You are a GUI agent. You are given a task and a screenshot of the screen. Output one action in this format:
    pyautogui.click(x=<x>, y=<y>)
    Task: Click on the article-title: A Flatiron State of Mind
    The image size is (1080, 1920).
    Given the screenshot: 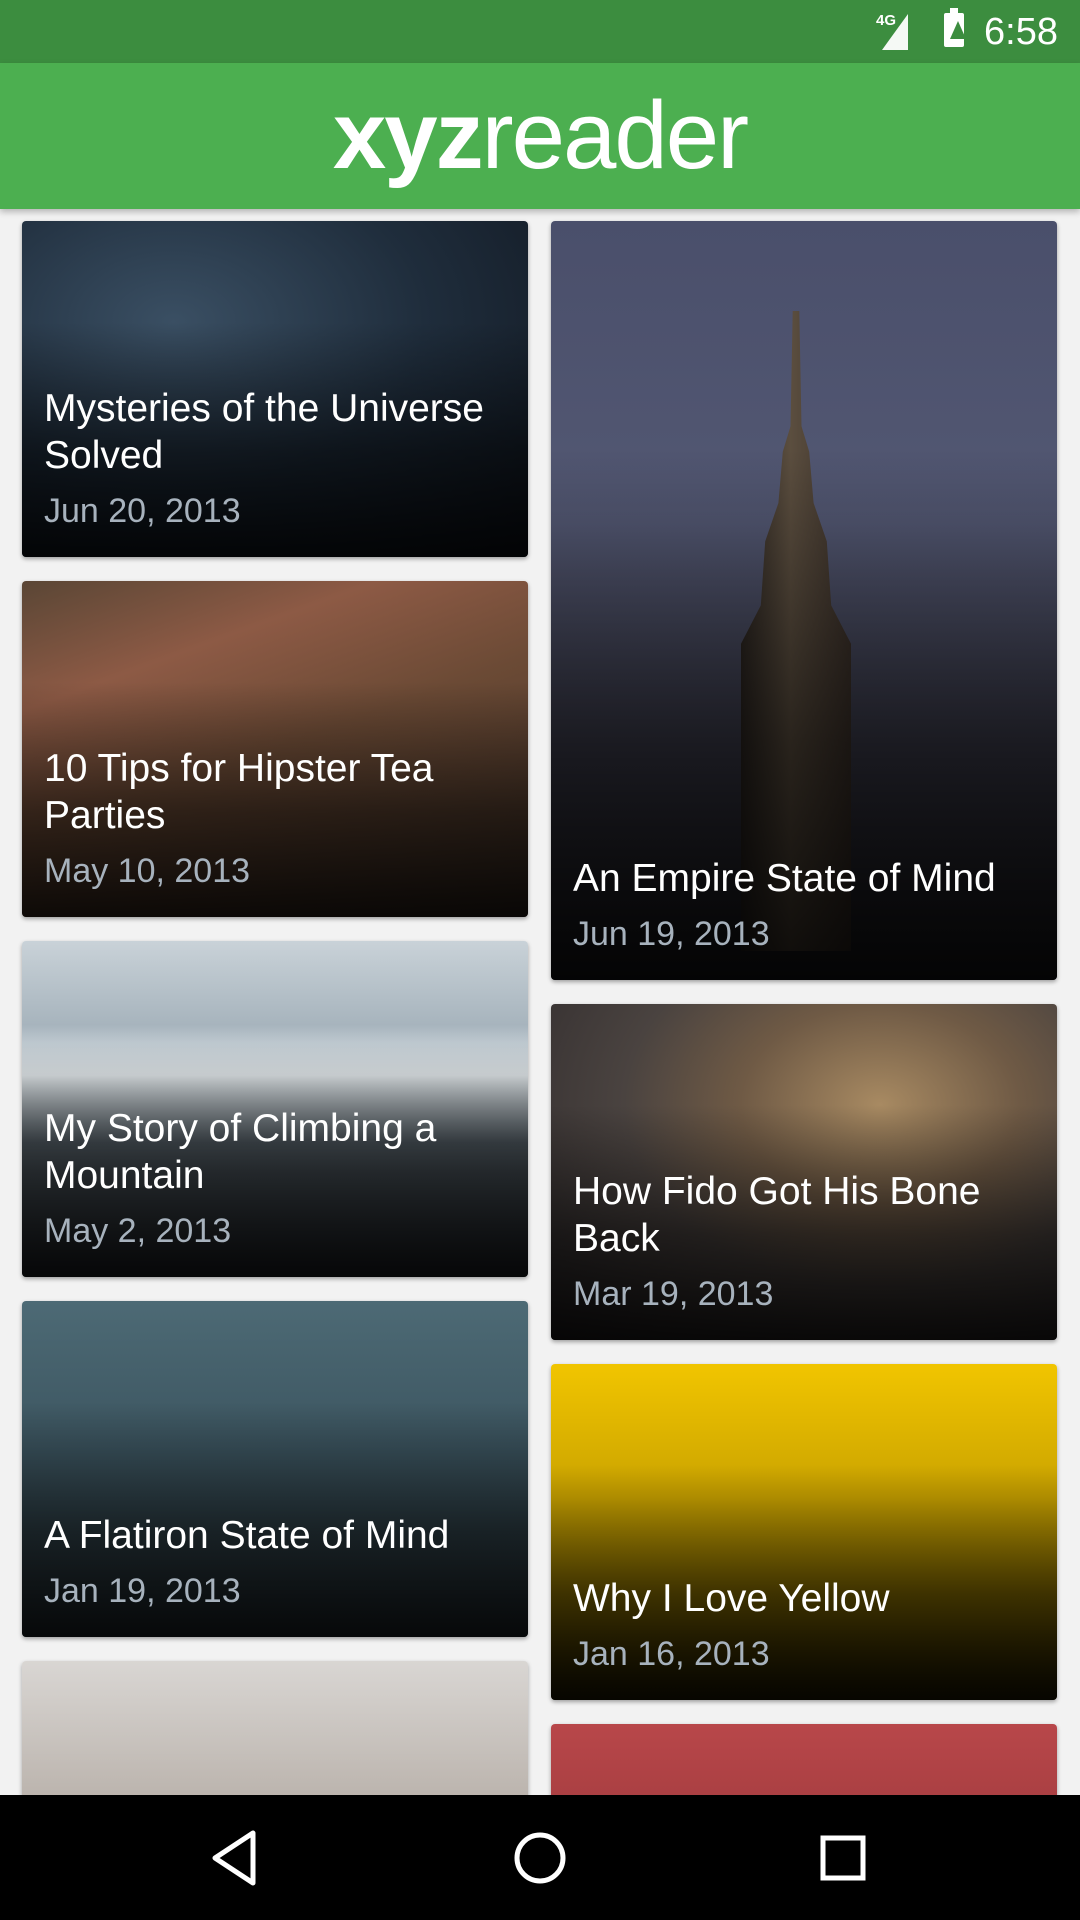 What is the action you would take?
    pyautogui.click(x=247, y=1535)
    